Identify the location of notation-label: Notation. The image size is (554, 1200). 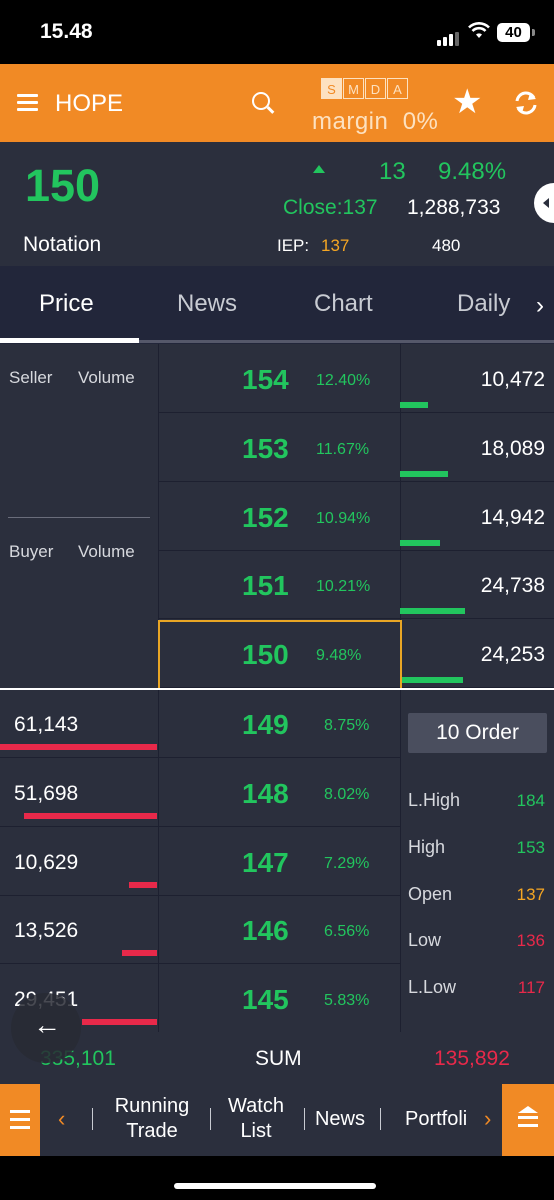
(62, 245).